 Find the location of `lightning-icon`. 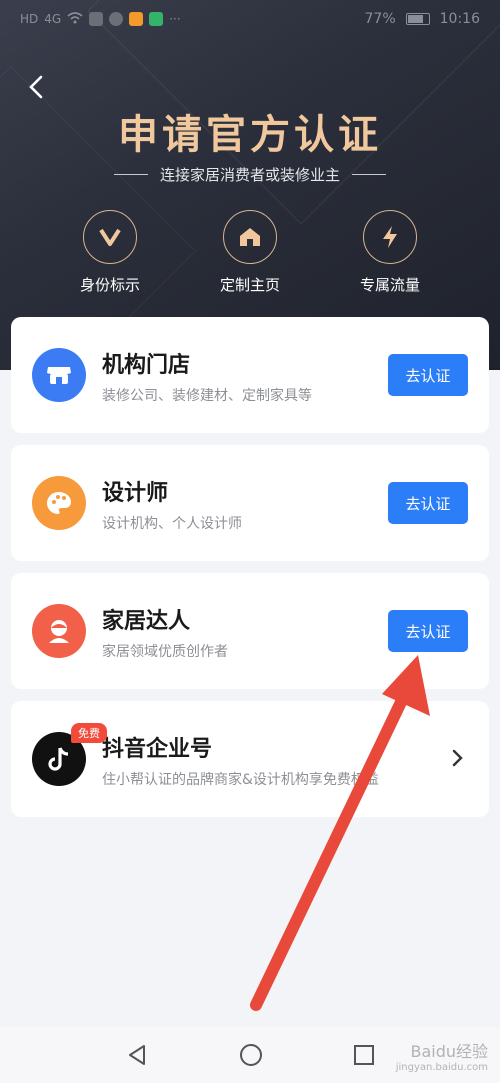

lightning-icon is located at coordinates (390, 237).